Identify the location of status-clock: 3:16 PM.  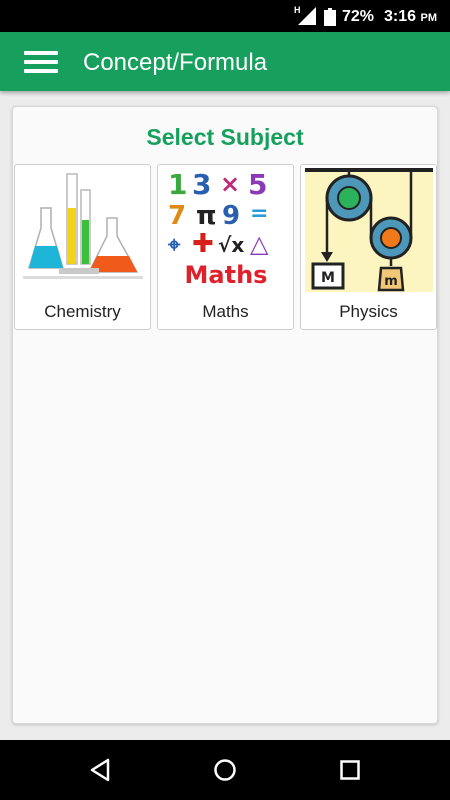
(410, 17).